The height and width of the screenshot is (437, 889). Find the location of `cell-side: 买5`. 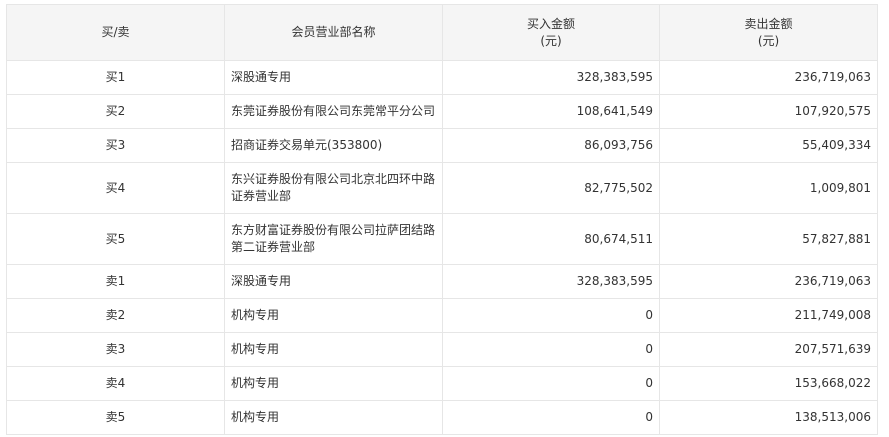

cell-side: 买5 is located at coordinates (115, 239).